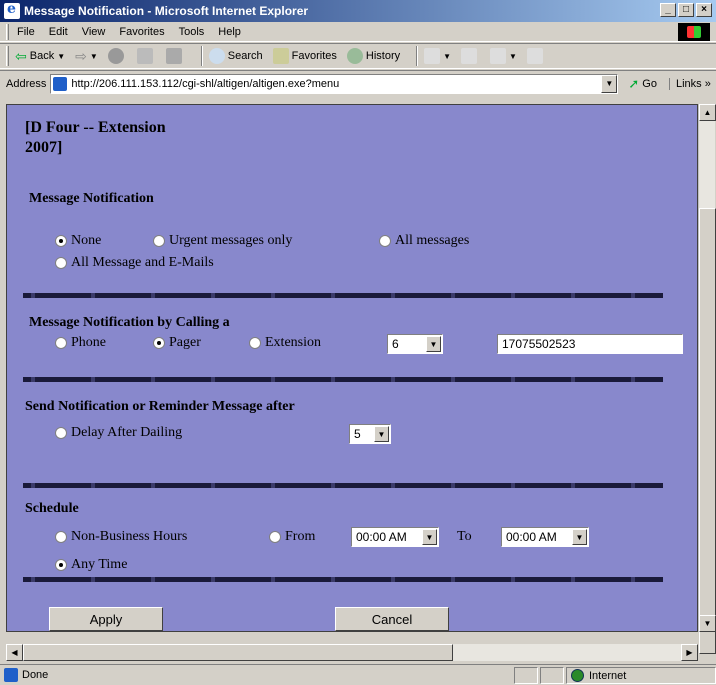  Describe the element at coordinates (694, 32) in the screenshot. I see `windows-logo-icon` at that location.